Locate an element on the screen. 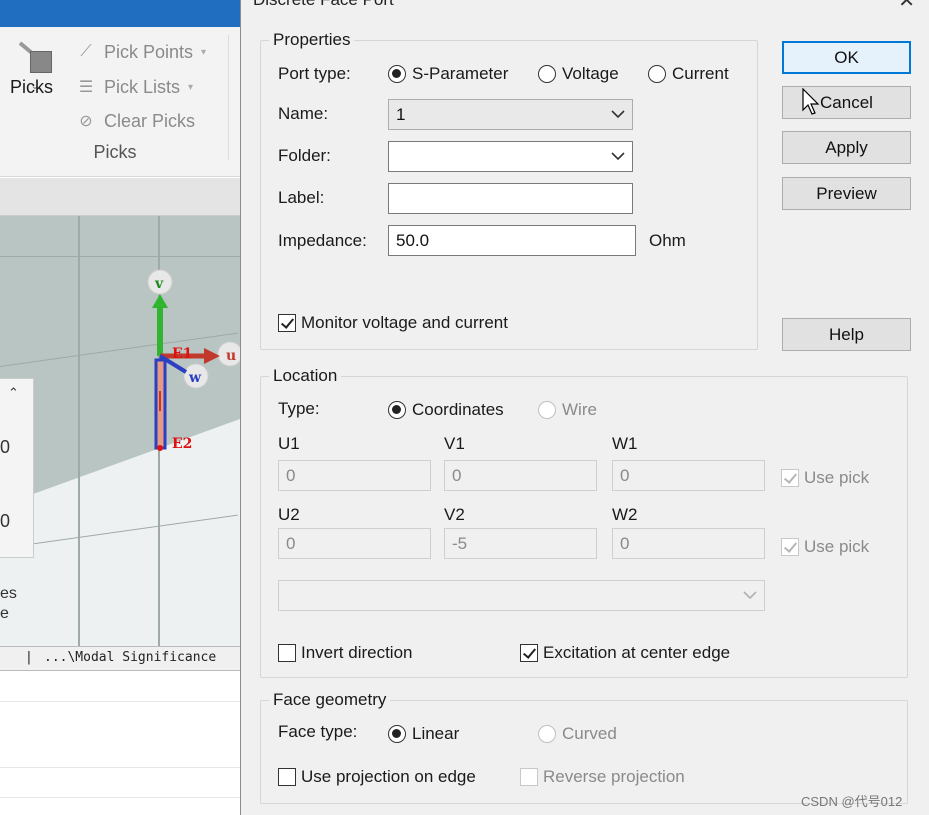 Image resolution: width=929 pixels, height=815 pixels. port-gizmo: v u w E1 E2 is located at coordinates (193, 360).